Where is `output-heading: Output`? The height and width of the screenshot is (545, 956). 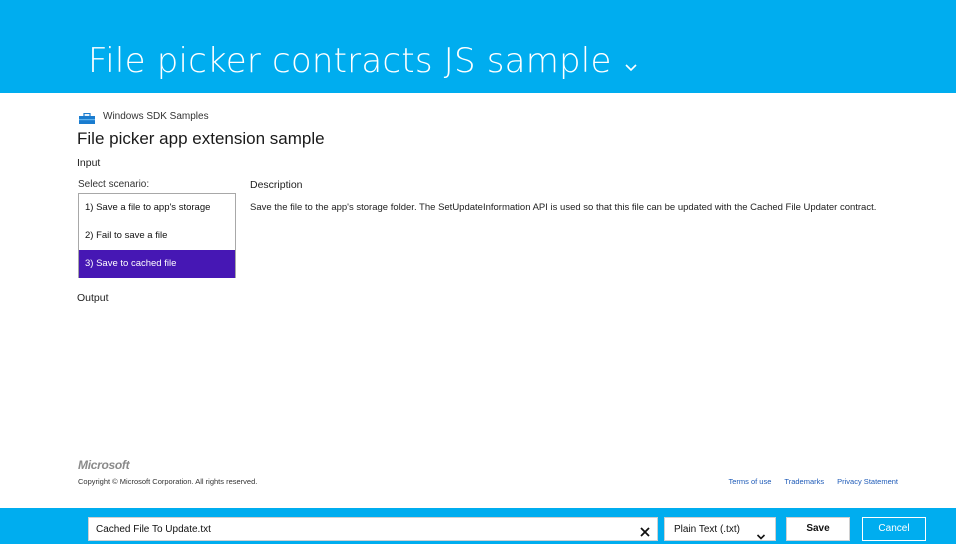
output-heading: Output is located at coordinates (93, 298).